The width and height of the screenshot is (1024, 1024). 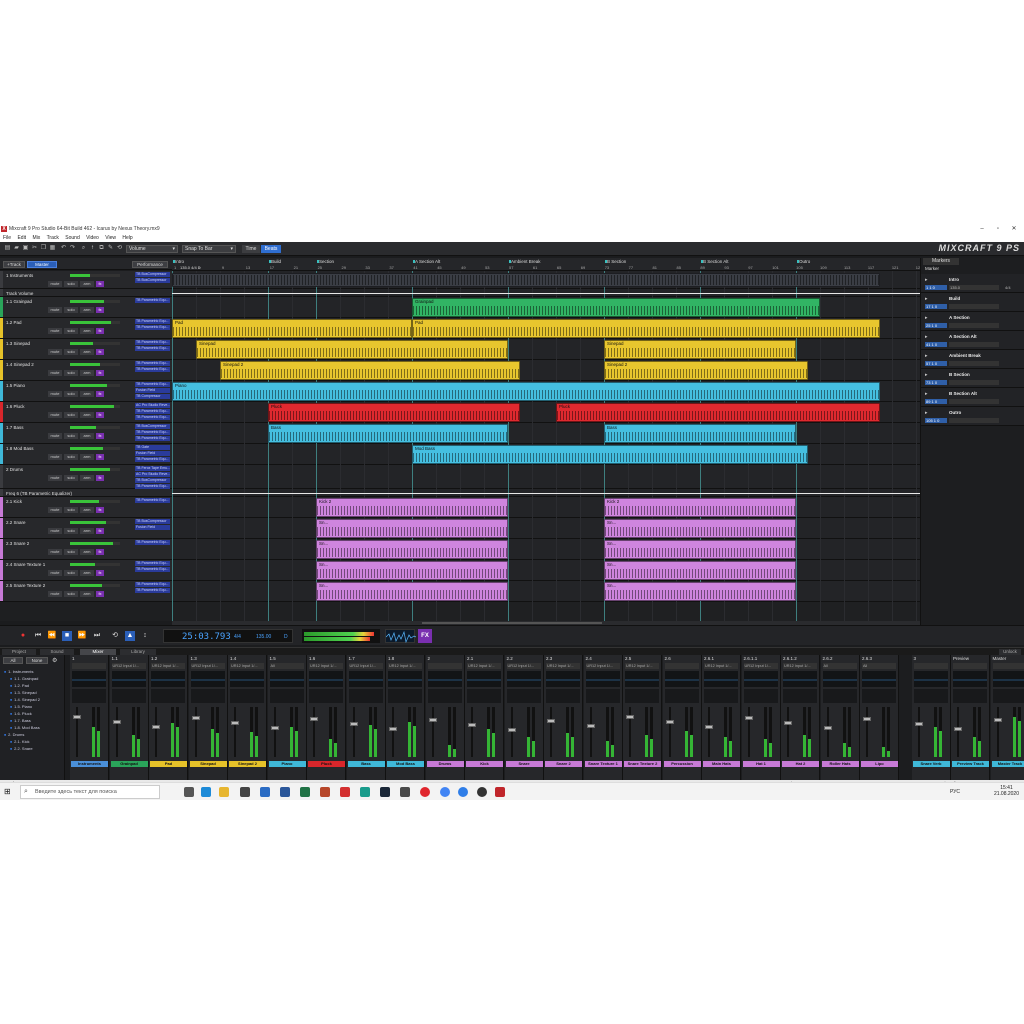 What do you see at coordinates (251, 249) in the screenshot?
I see `time-toggle: Time` at bounding box center [251, 249].